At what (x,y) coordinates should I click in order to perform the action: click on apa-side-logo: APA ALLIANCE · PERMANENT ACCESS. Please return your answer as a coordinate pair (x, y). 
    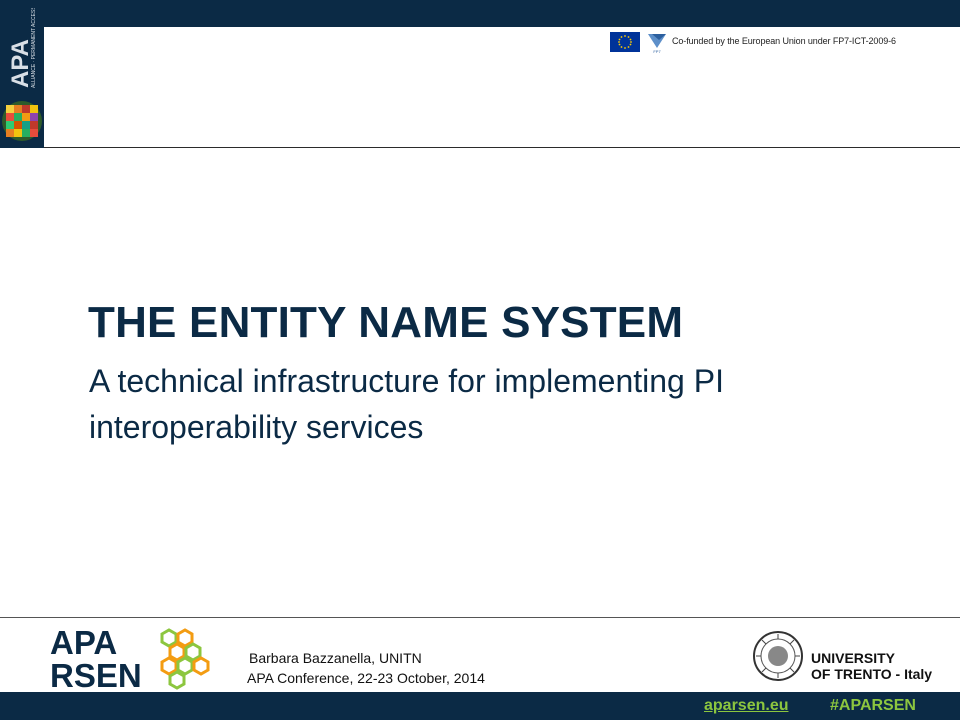
    Looking at the image, I should click on (22, 74).